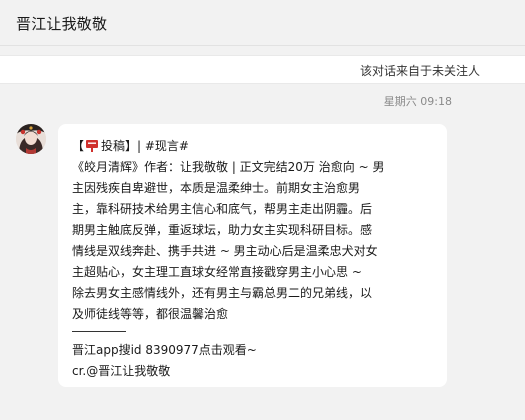  I want to click on chat-header: 晋江让我敬敬, so click(262, 23).